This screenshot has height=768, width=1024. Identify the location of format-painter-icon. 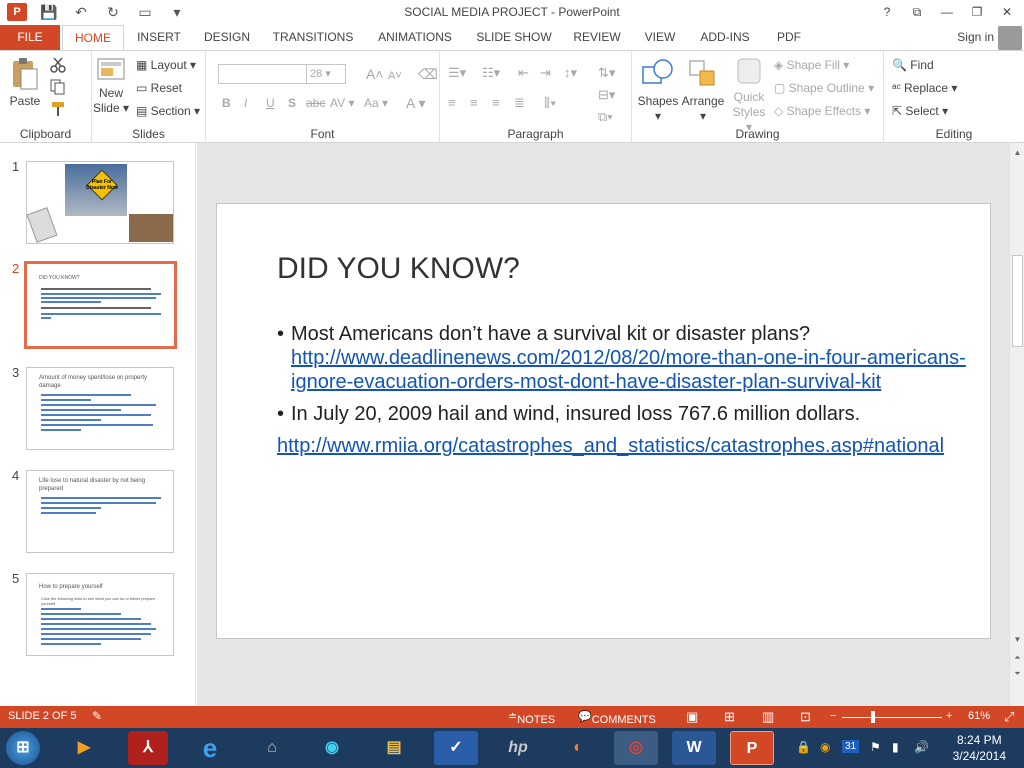
(58, 109).